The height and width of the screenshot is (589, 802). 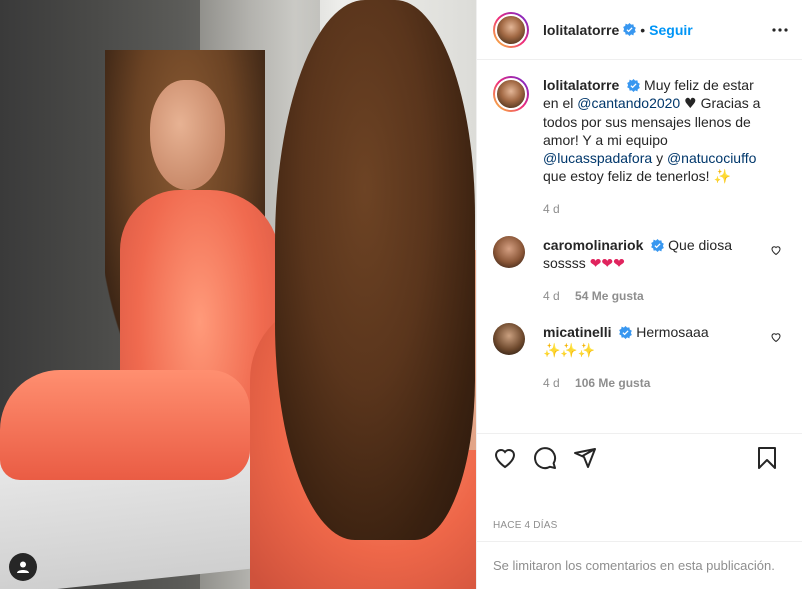 What do you see at coordinates (658, 383) in the screenshot?
I see `comment-meta: 4 d 106 Me gusta` at bounding box center [658, 383].